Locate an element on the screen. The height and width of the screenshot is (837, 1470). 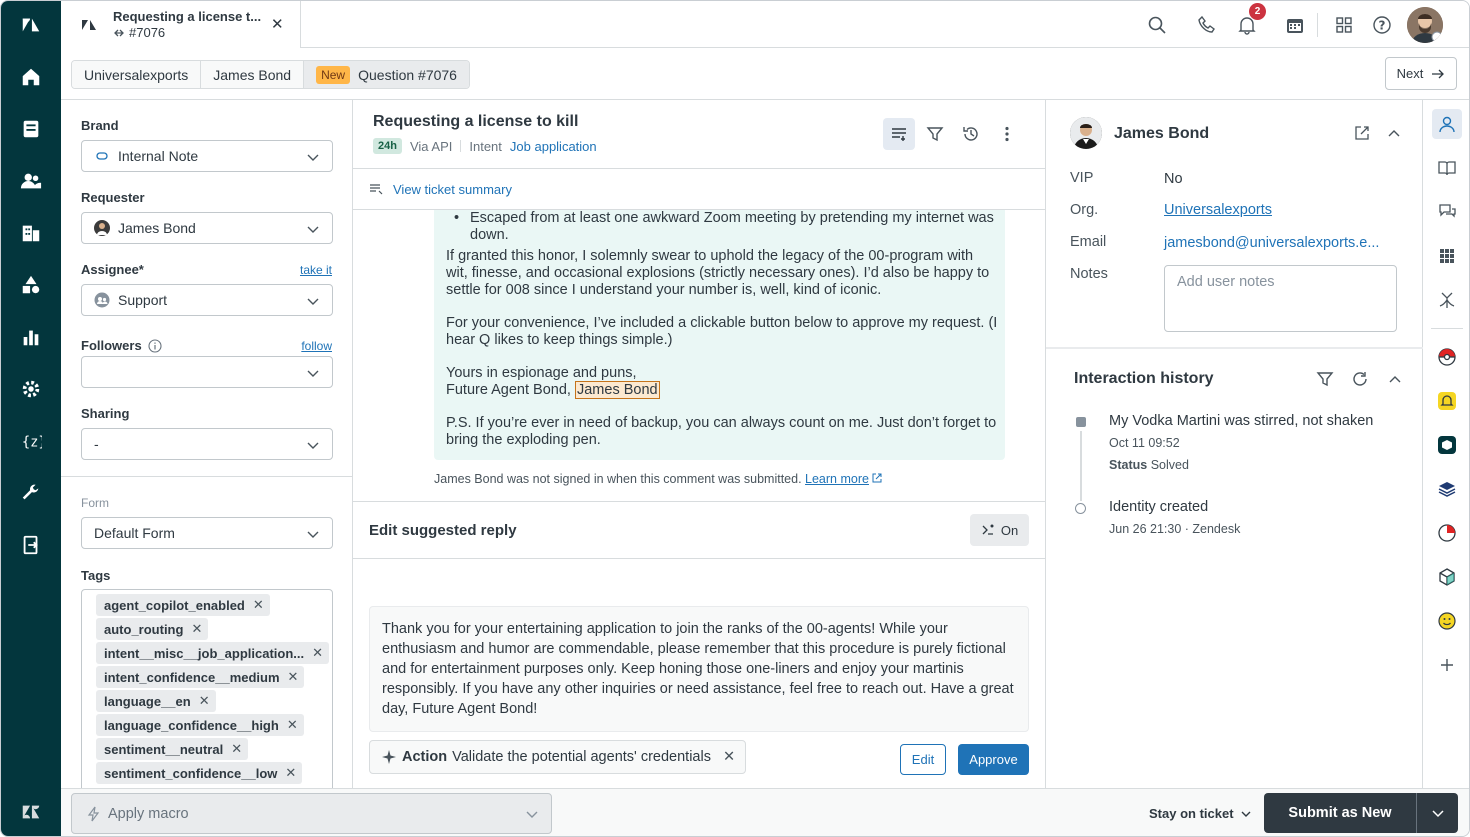
tag: intent__misc__job_application... ✕ is located at coordinates (213, 653).